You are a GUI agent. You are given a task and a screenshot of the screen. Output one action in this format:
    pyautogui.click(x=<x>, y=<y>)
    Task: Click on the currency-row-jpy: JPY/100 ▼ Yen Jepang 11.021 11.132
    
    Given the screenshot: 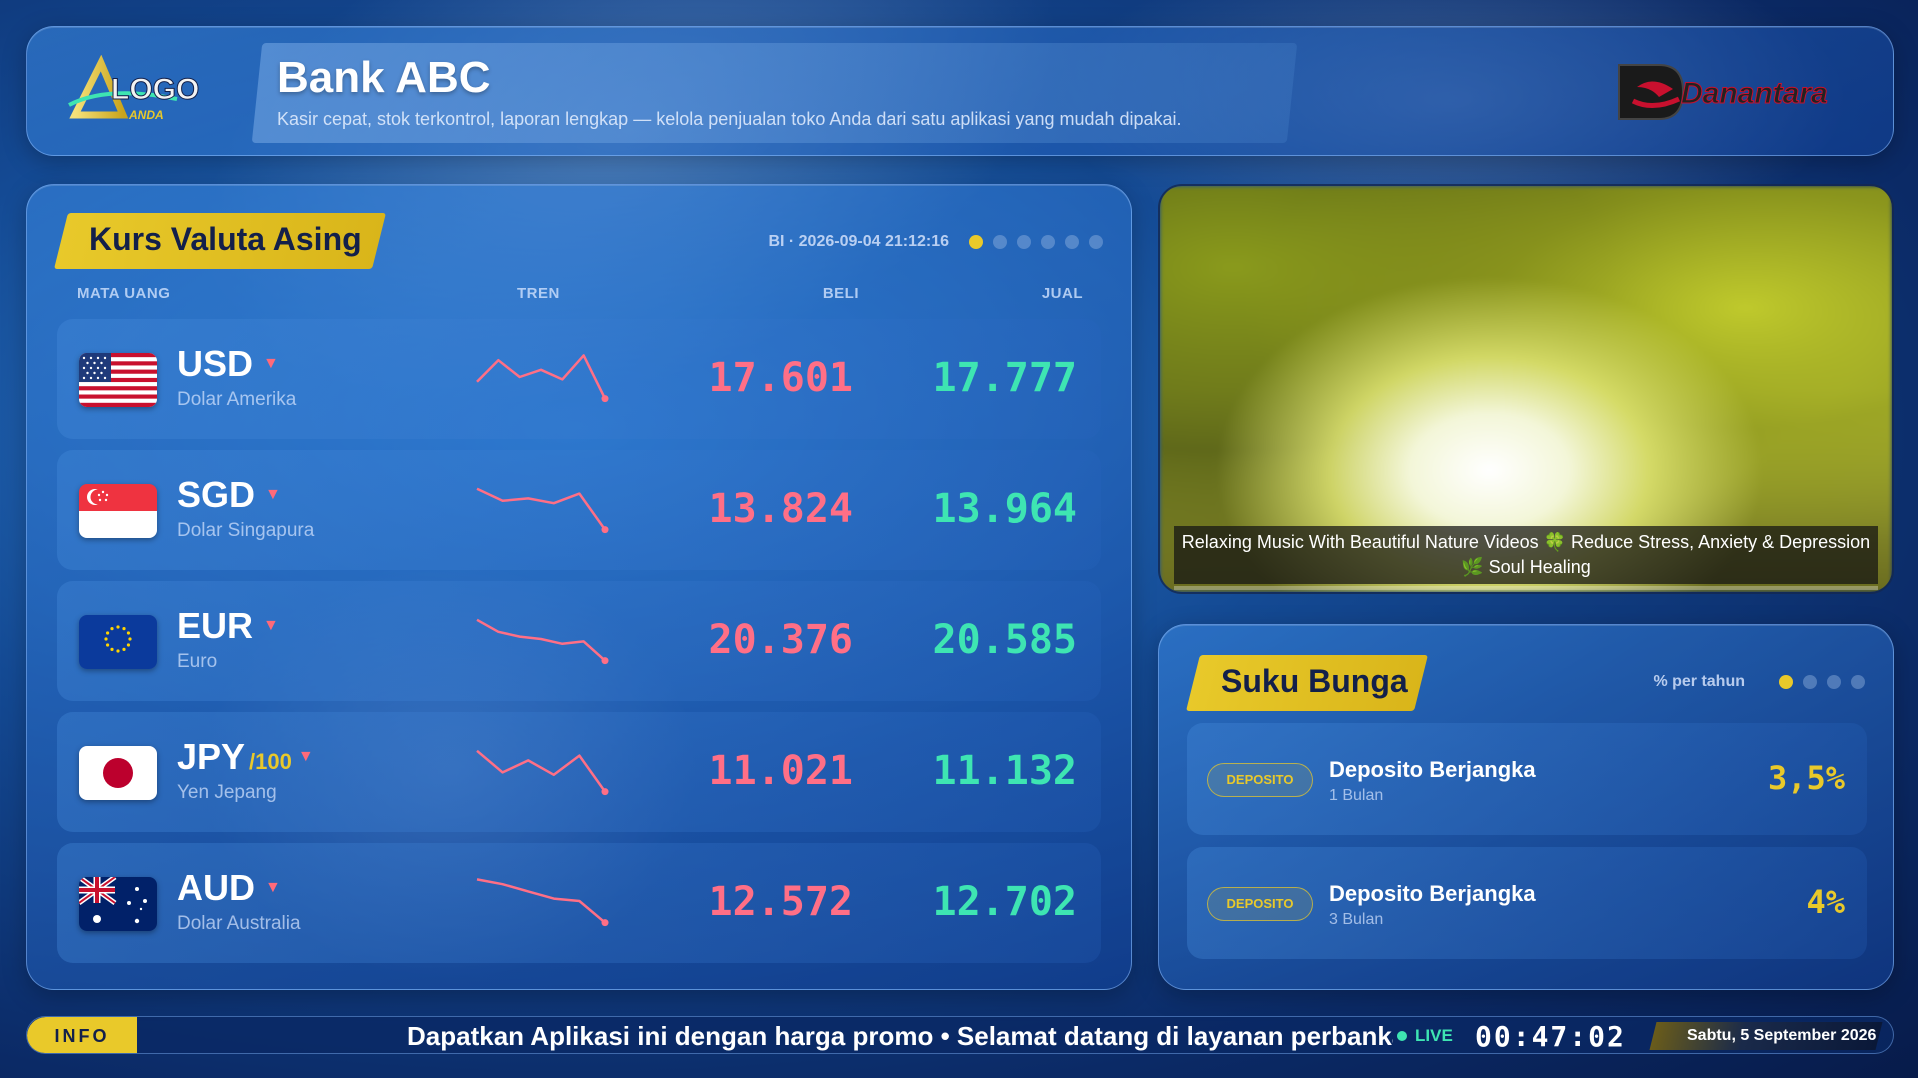 What is the action you would take?
    pyautogui.click(x=579, y=772)
    